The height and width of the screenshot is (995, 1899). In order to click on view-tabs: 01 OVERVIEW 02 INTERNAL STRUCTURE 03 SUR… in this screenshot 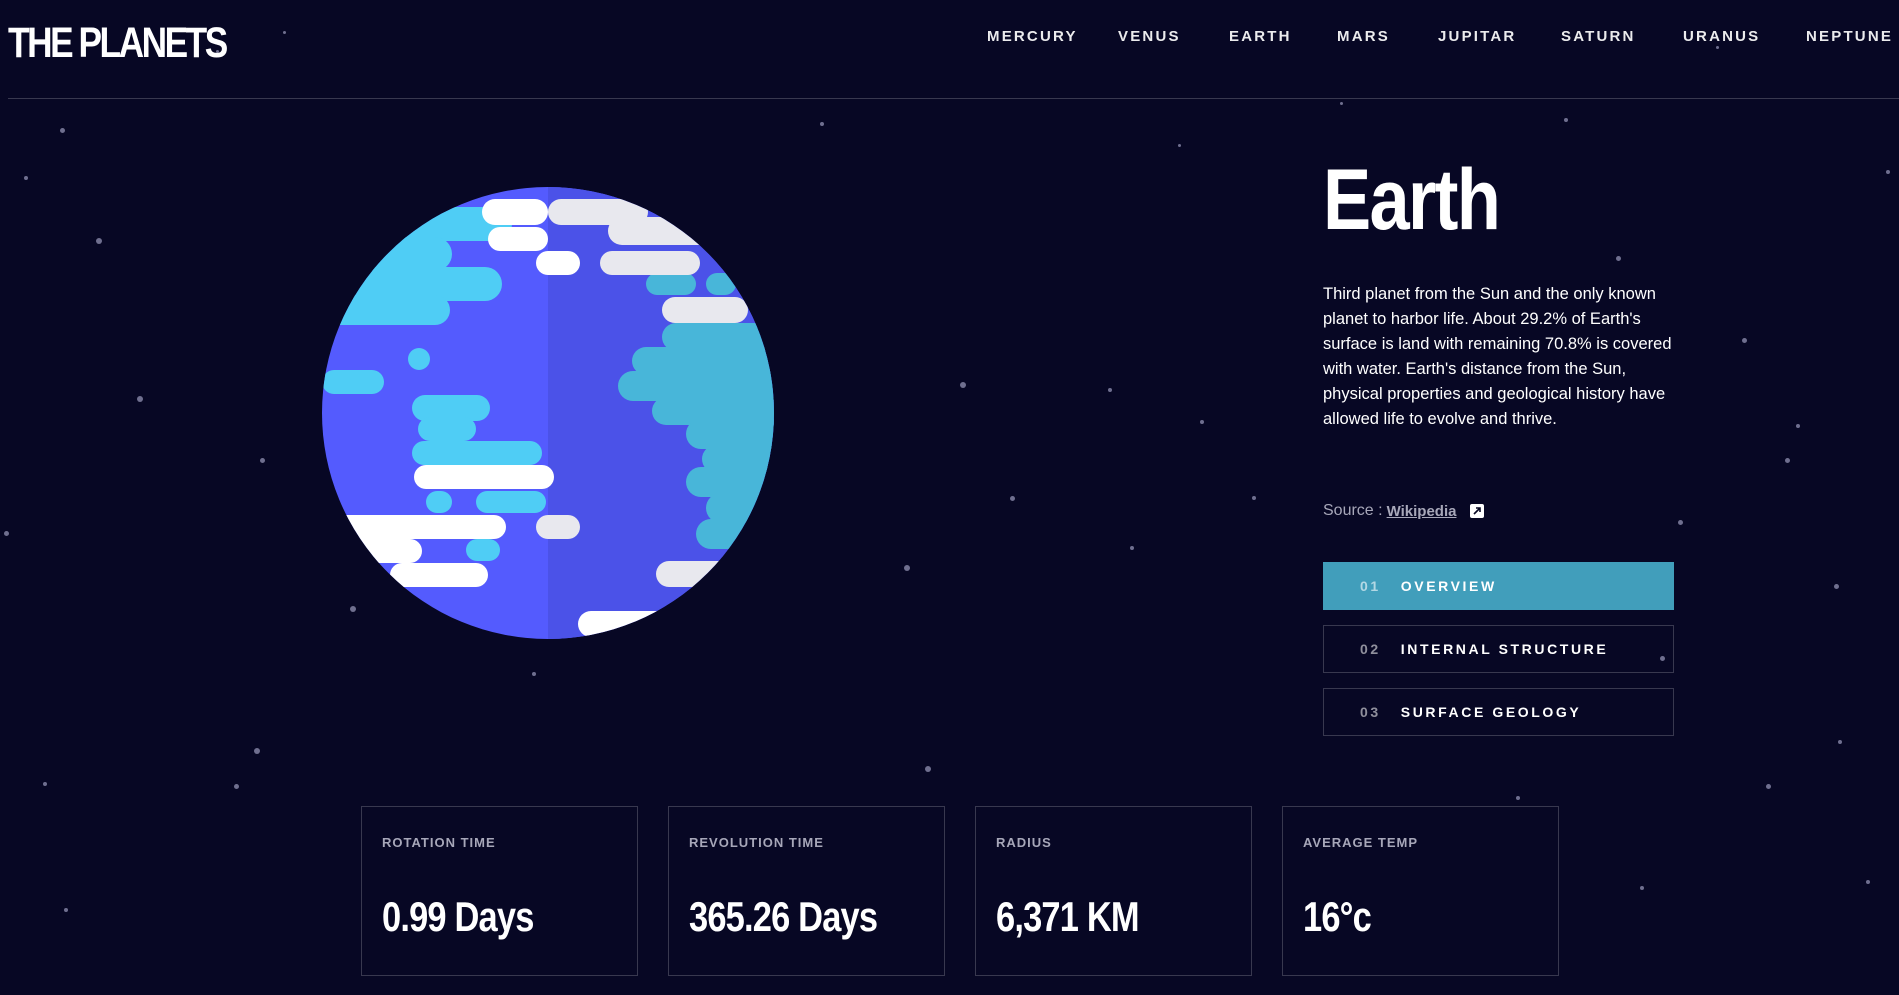, I will do `click(1498, 656)`.